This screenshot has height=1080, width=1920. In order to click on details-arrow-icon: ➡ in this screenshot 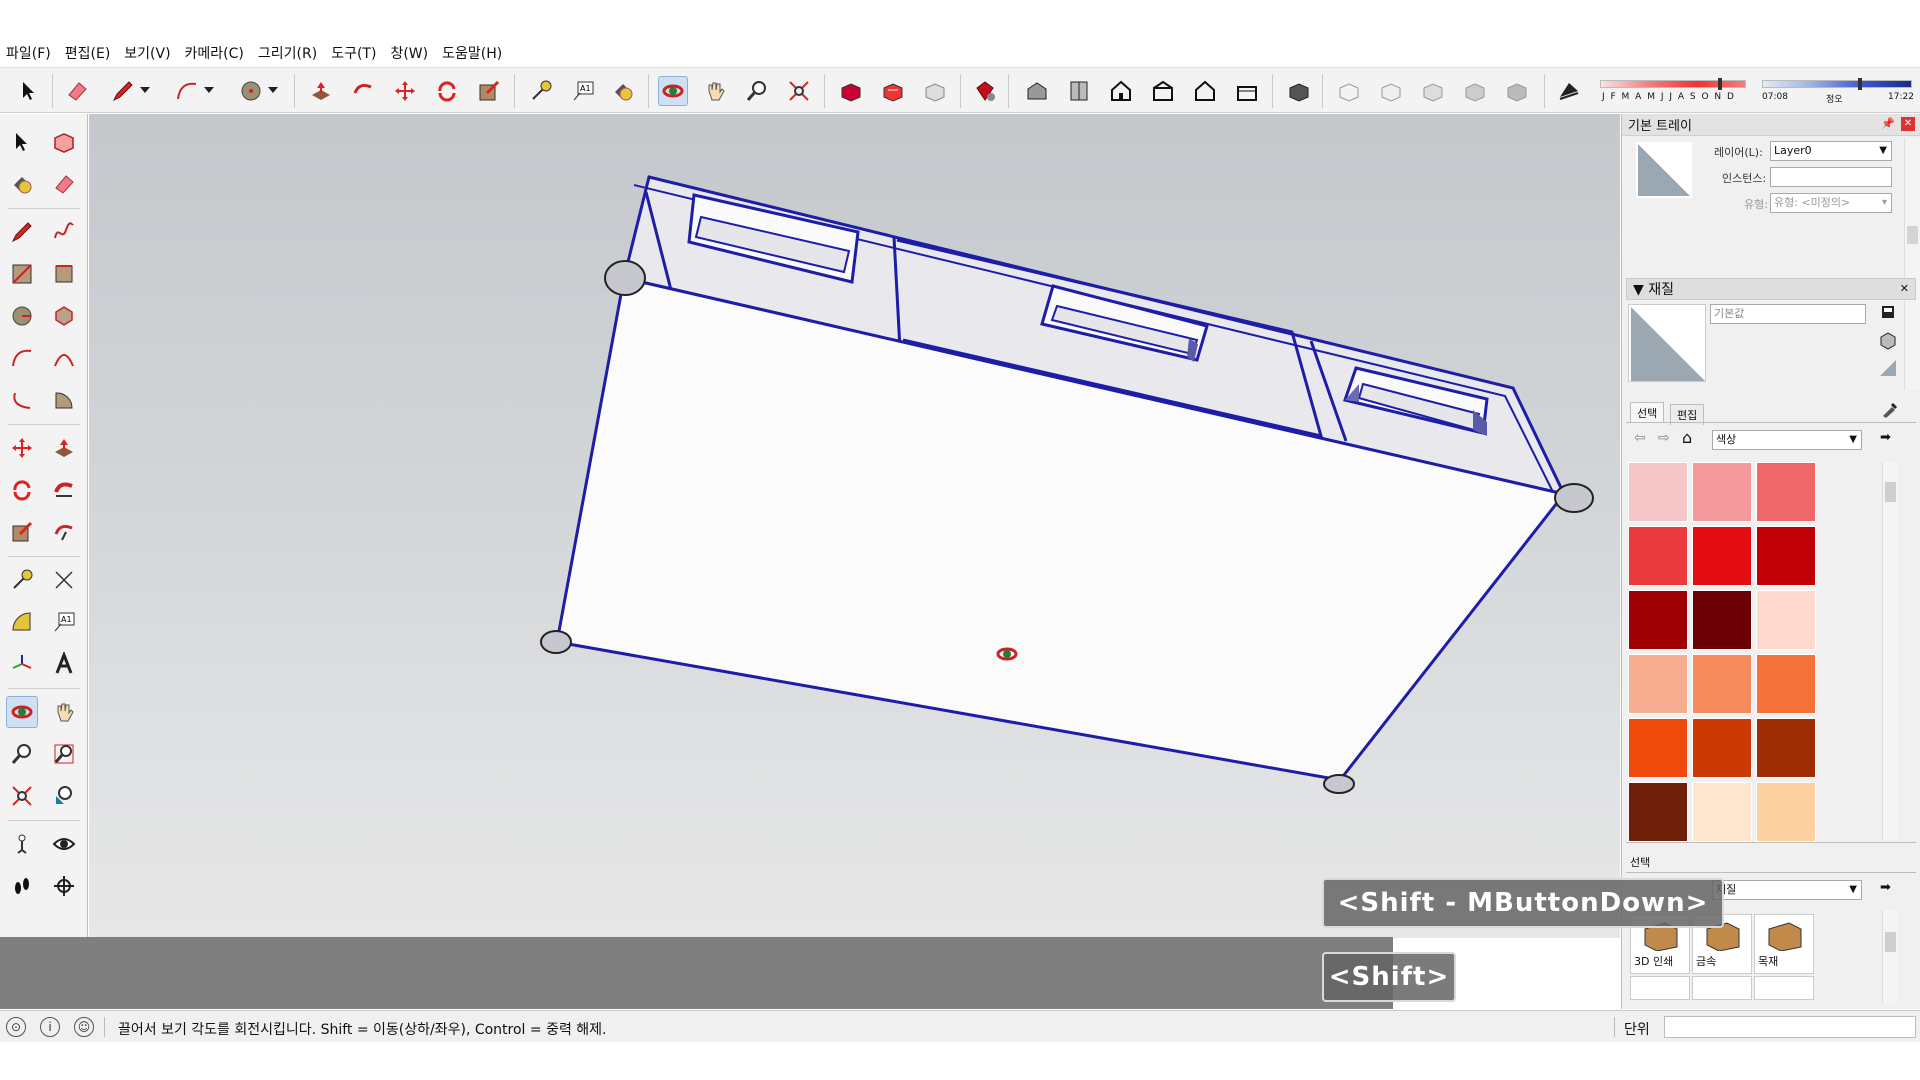, I will do `click(1885, 437)`.